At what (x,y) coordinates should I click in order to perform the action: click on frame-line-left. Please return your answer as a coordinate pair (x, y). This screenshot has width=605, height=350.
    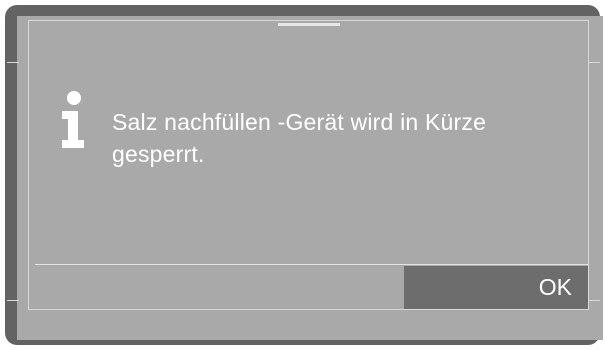
    Looking at the image, I should click on (28, 165).